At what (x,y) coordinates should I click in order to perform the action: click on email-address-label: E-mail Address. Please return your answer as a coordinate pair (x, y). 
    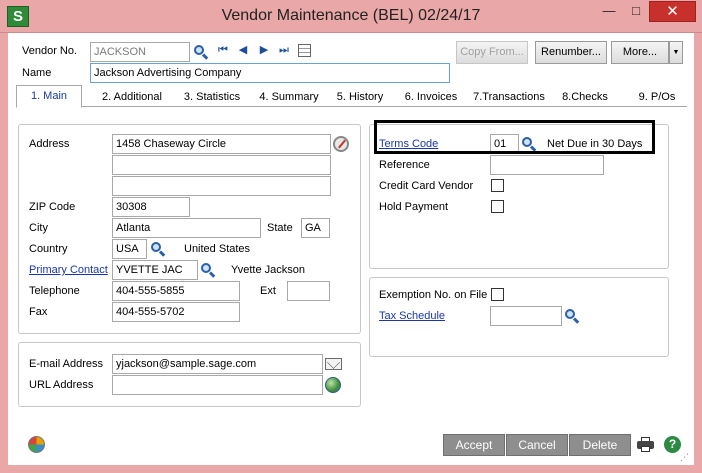
    Looking at the image, I should click on (66, 364).